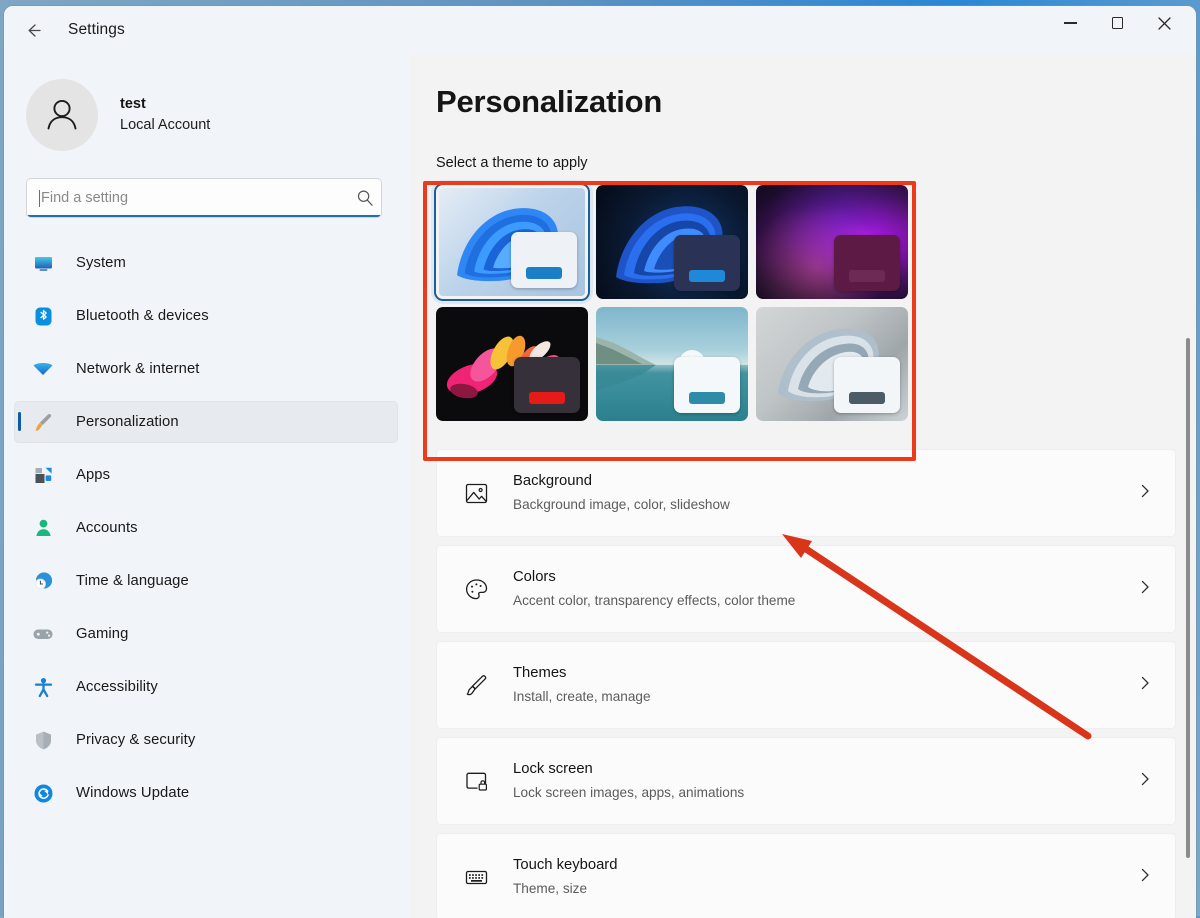 Image resolution: width=1200 pixels, height=918 pixels. I want to click on wifi-icon, so click(43, 369).